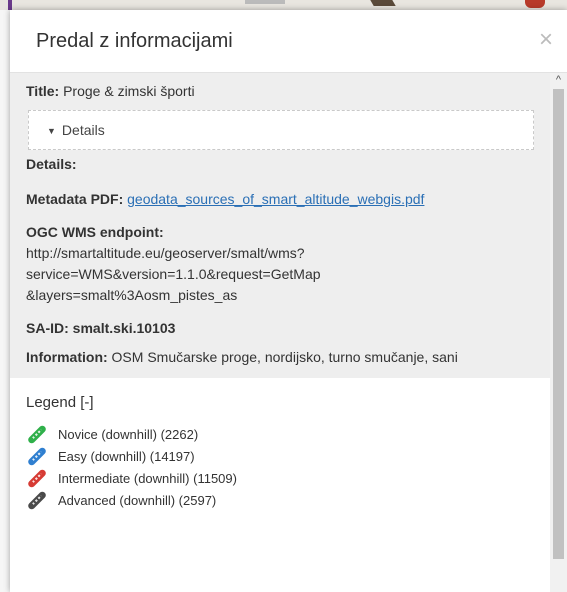  I want to click on sa-id-label: SA-ID:, so click(47, 328).